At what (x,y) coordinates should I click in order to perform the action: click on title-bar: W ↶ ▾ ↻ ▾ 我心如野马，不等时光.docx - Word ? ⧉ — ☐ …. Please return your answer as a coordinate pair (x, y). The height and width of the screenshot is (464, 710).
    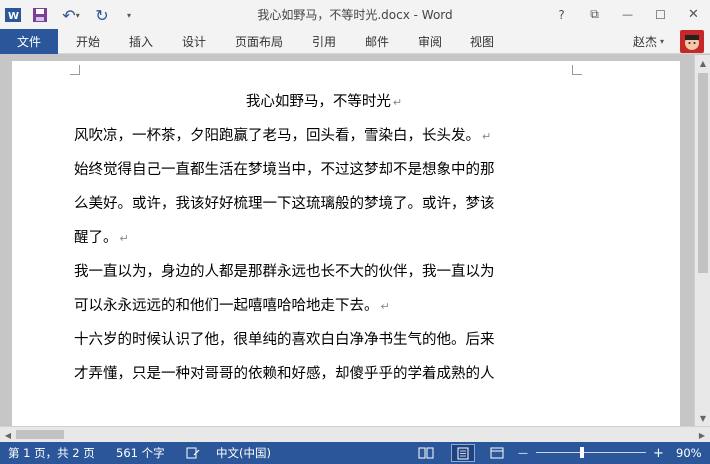
    Looking at the image, I should click on (355, 14).